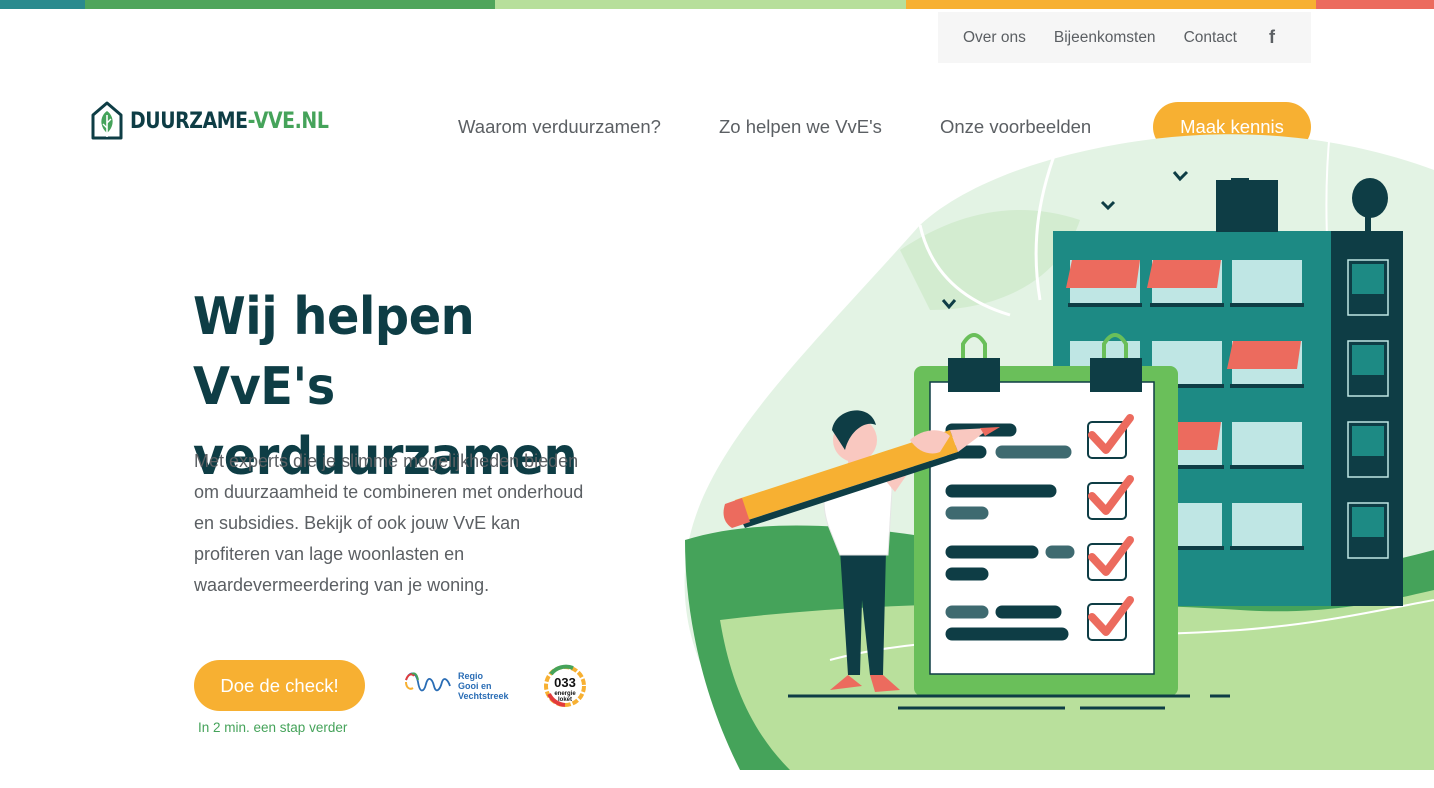 This screenshot has width=1434, height=788. I want to click on house-leaf-icon, so click(107, 120).